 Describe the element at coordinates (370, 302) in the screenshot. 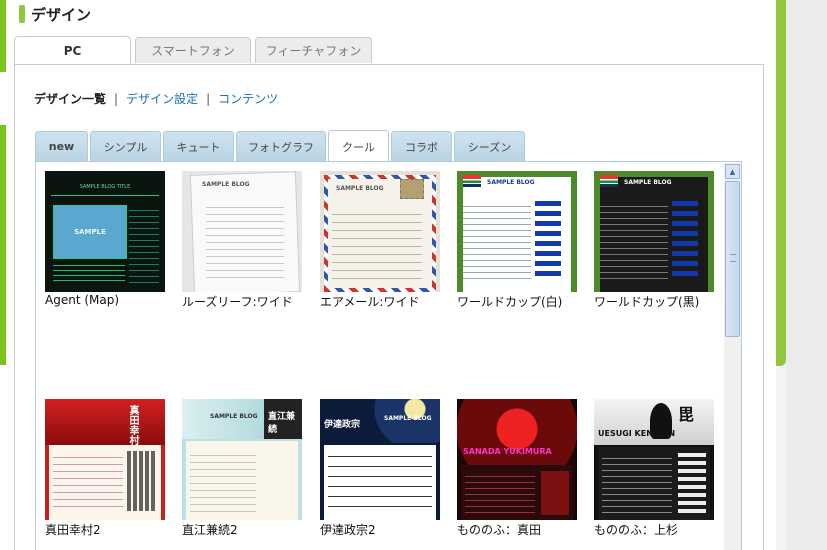

I see `design-name: エアメール:ワイド` at that location.